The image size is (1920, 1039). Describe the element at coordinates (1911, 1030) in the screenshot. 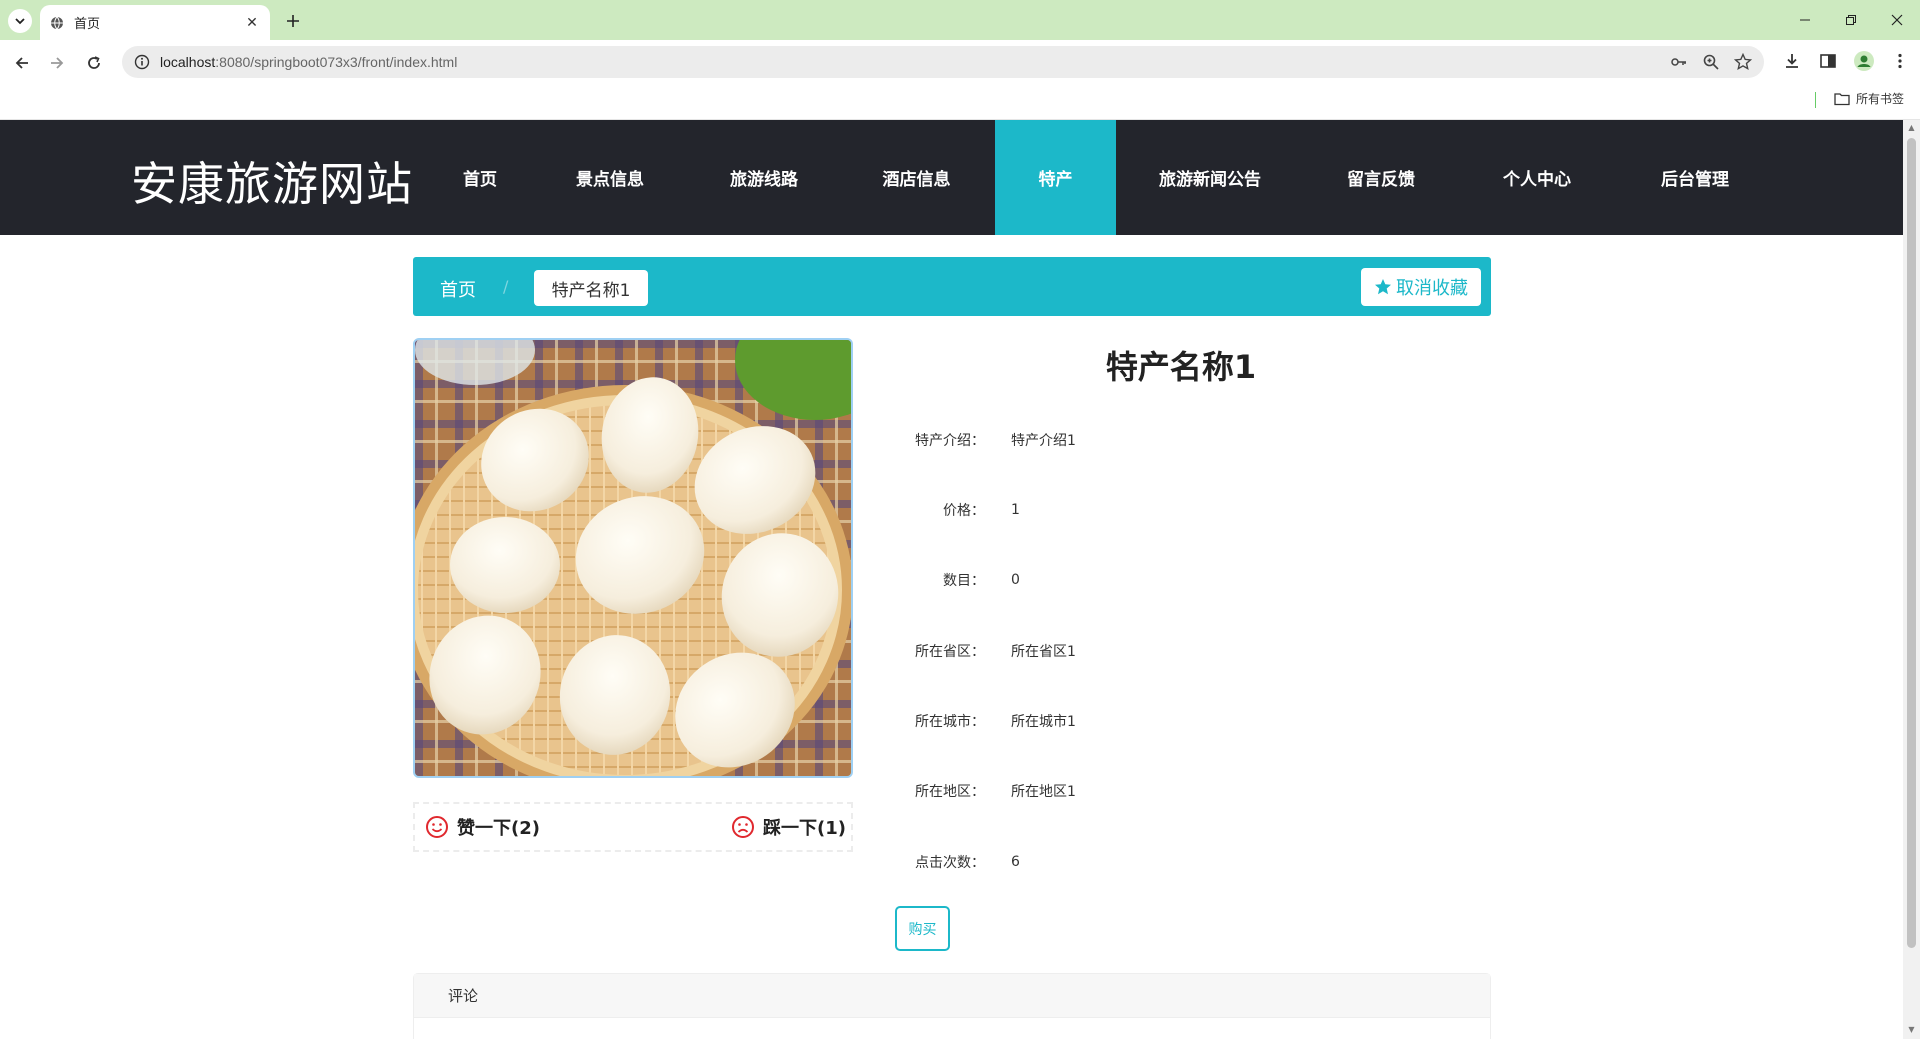

I see `scroll-down-arrow-icon: ▼` at that location.